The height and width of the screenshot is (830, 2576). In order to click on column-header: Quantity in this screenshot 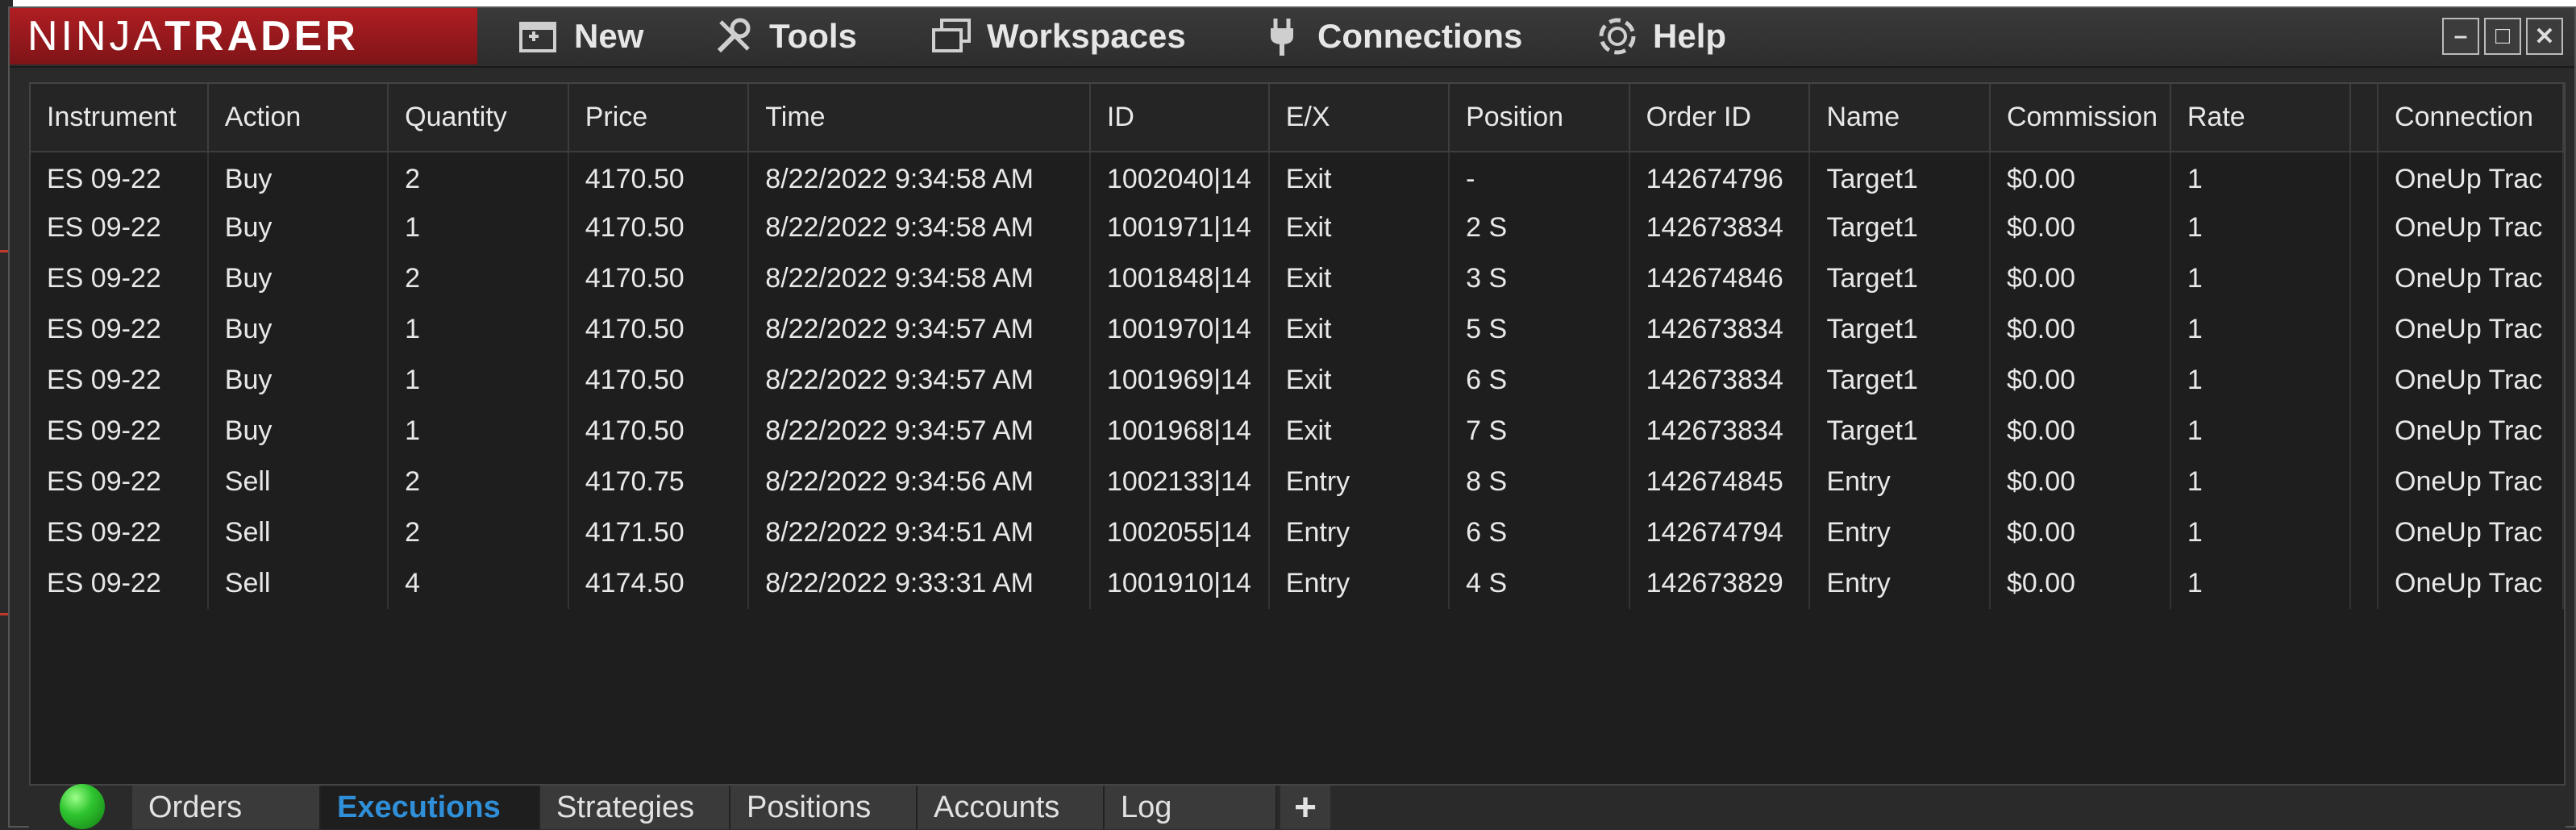, I will do `click(479, 118)`.